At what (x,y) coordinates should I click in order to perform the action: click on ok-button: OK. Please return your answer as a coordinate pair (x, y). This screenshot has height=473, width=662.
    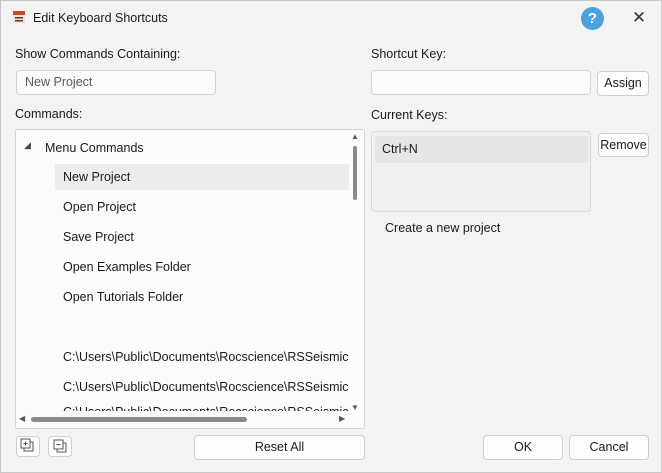
    Looking at the image, I should click on (523, 447).